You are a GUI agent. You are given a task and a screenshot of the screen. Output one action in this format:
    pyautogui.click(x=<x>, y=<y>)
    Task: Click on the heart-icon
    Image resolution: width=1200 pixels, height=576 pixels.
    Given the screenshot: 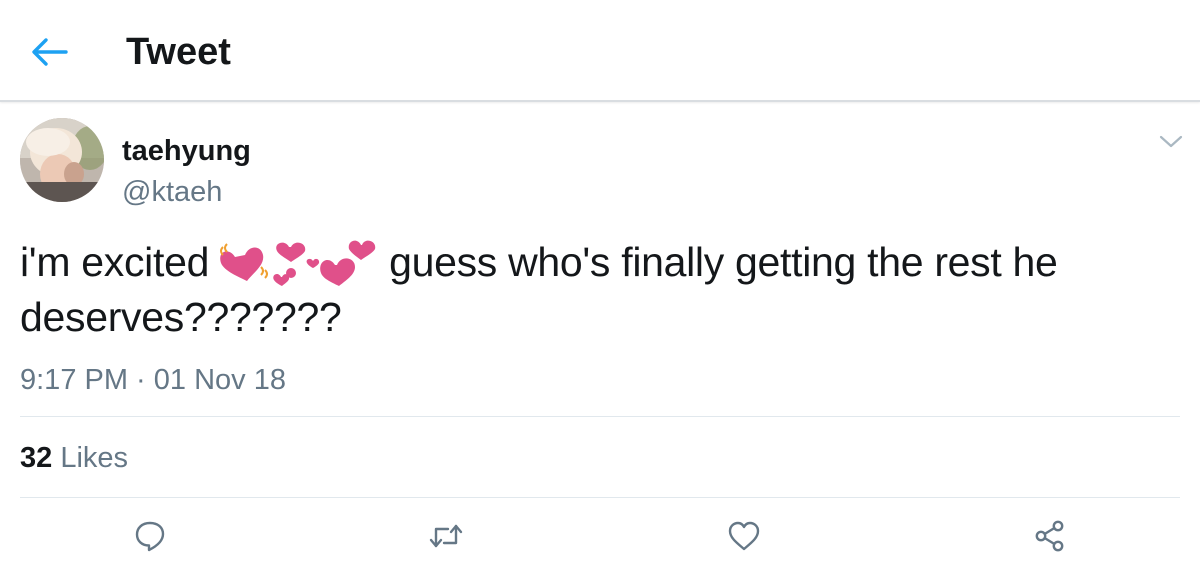 What is the action you would take?
    pyautogui.click(x=744, y=536)
    